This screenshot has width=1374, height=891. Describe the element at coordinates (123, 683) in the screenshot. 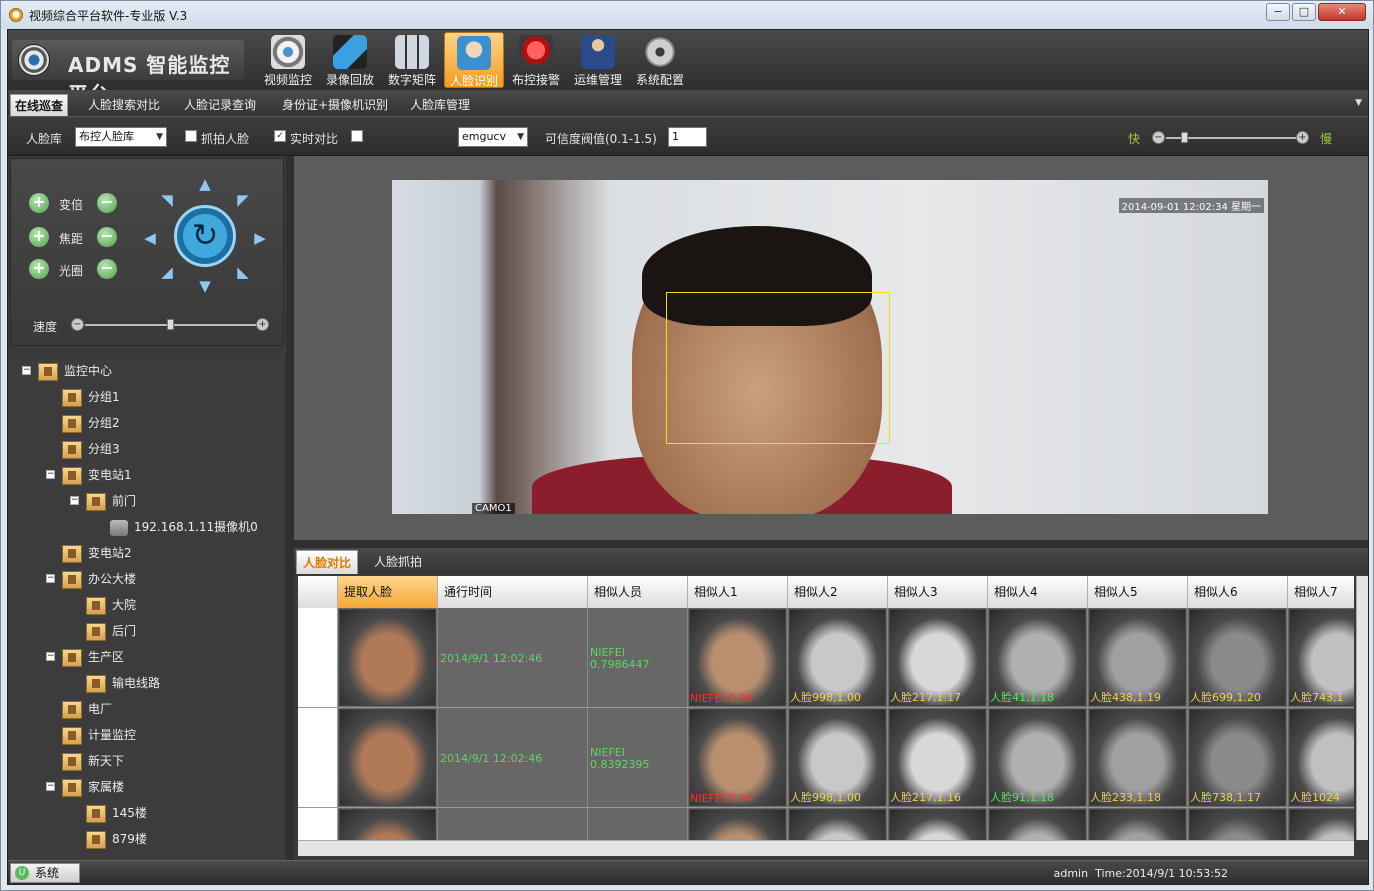

I see `tree-node: 输电线路` at that location.